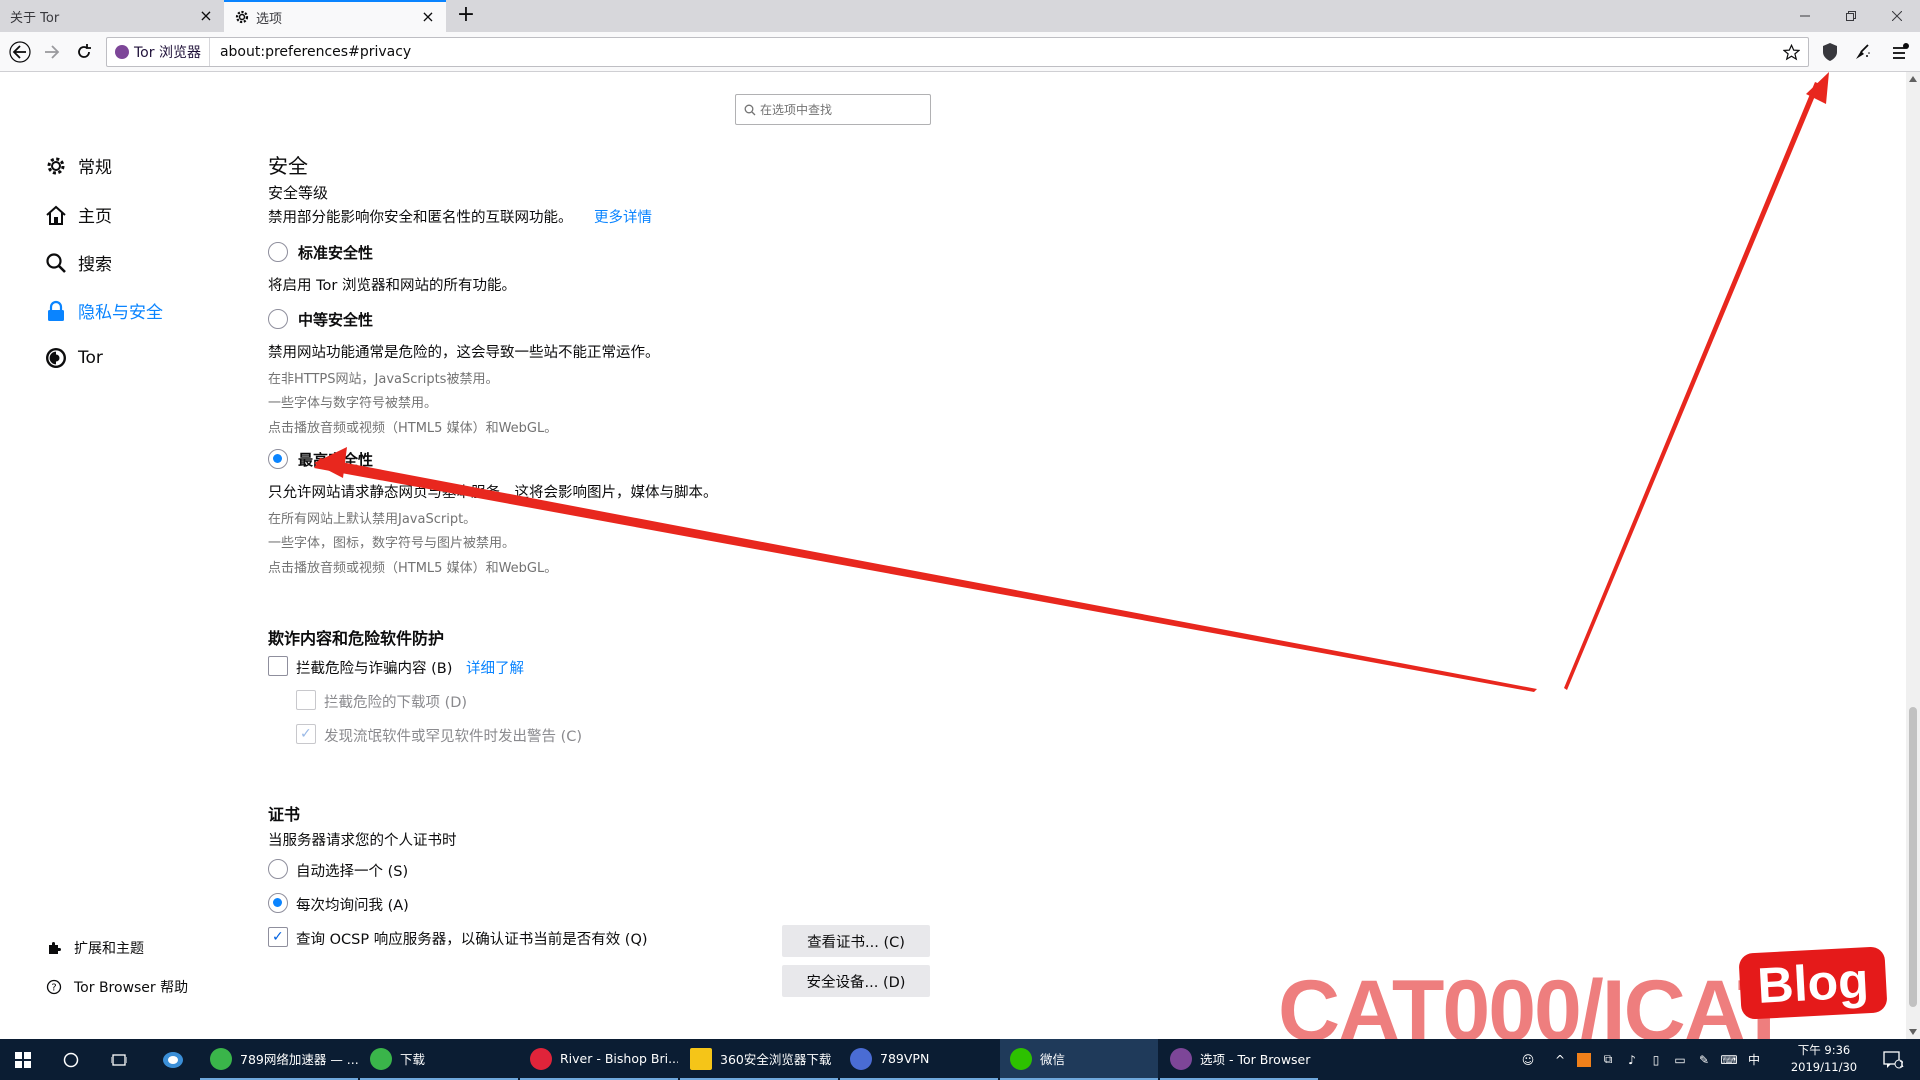 The height and width of the screenshot is (1080, 1920). I want to click on tab-preferences: 选项 ×, so click(335, 16).